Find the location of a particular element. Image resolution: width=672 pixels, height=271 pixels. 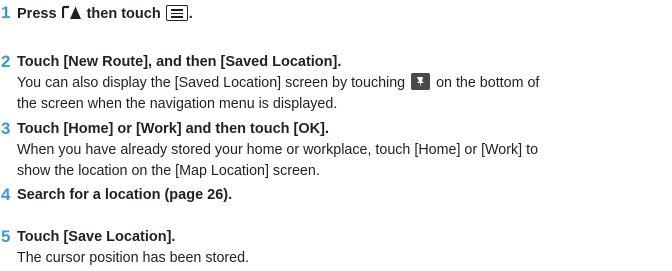

navigation-button-icon is located at coordinates (71, 12).